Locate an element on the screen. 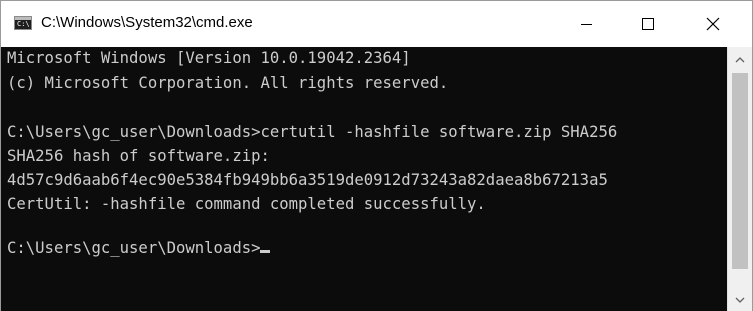  scroll-thumb is located at coordinates (740, 171).